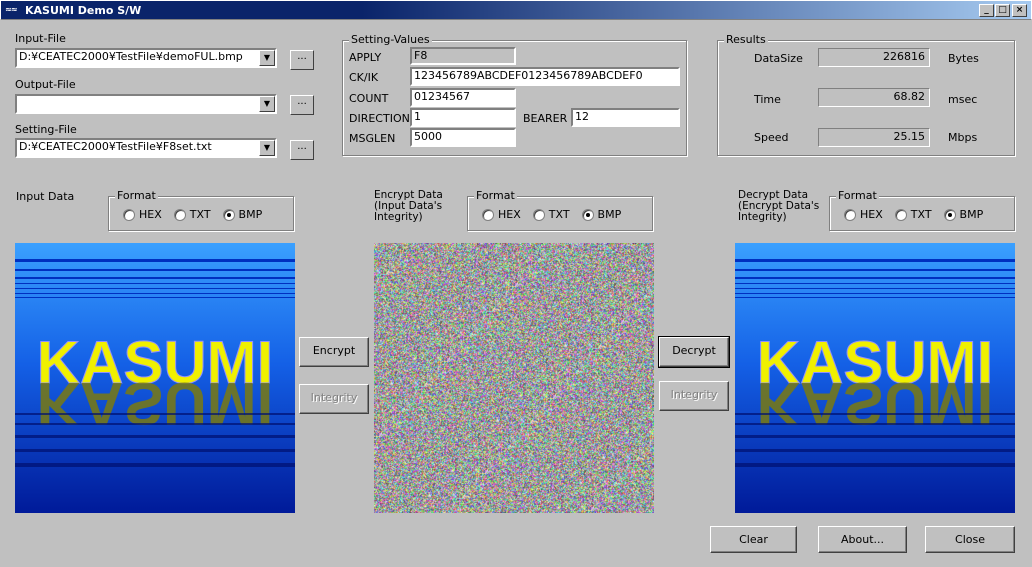 Image resolution: width=1032 pixels, height=567 pixels. I want to click on input-image: KASUMI KASUMI, so click(155, 378).